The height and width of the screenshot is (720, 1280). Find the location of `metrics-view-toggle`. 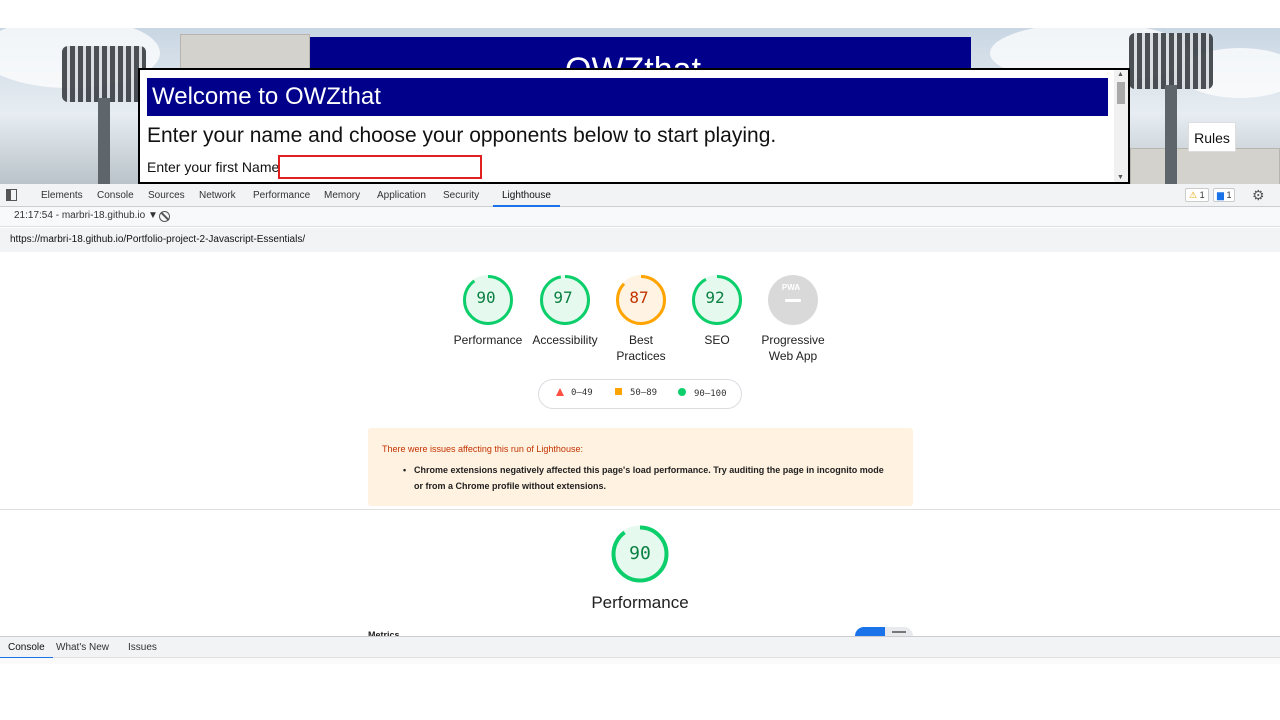

metrics-view-toggle is located at coordinates (884, 631).